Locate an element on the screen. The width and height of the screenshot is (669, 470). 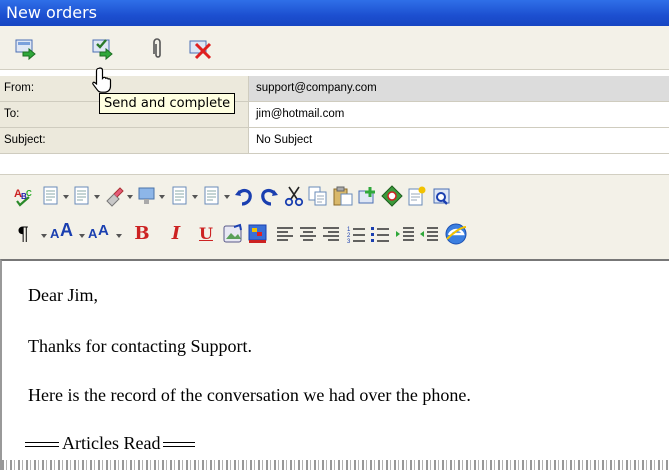
outdent-button is located at coordinates (429, 234).